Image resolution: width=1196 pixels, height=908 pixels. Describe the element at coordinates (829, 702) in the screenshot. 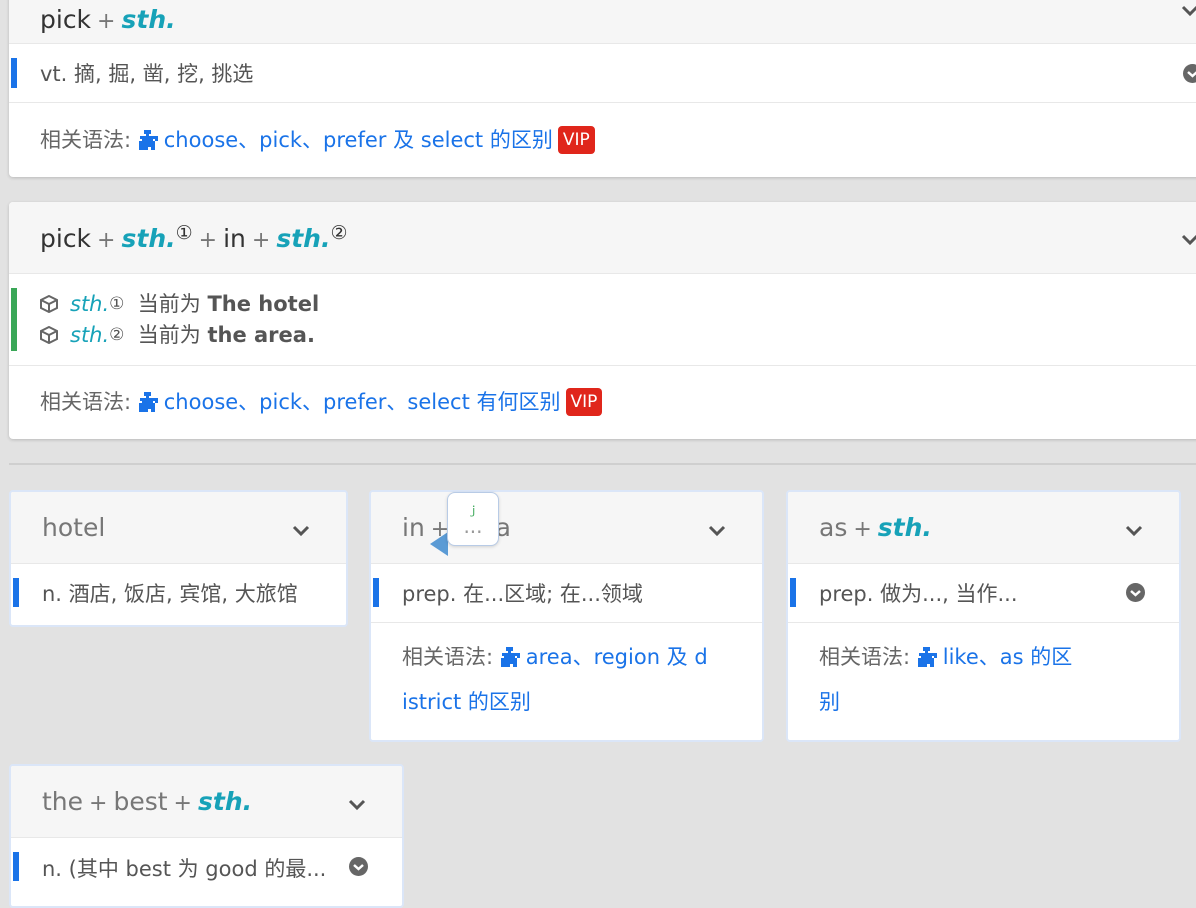

I see `related-grammar-link-cont: 别` at that location.